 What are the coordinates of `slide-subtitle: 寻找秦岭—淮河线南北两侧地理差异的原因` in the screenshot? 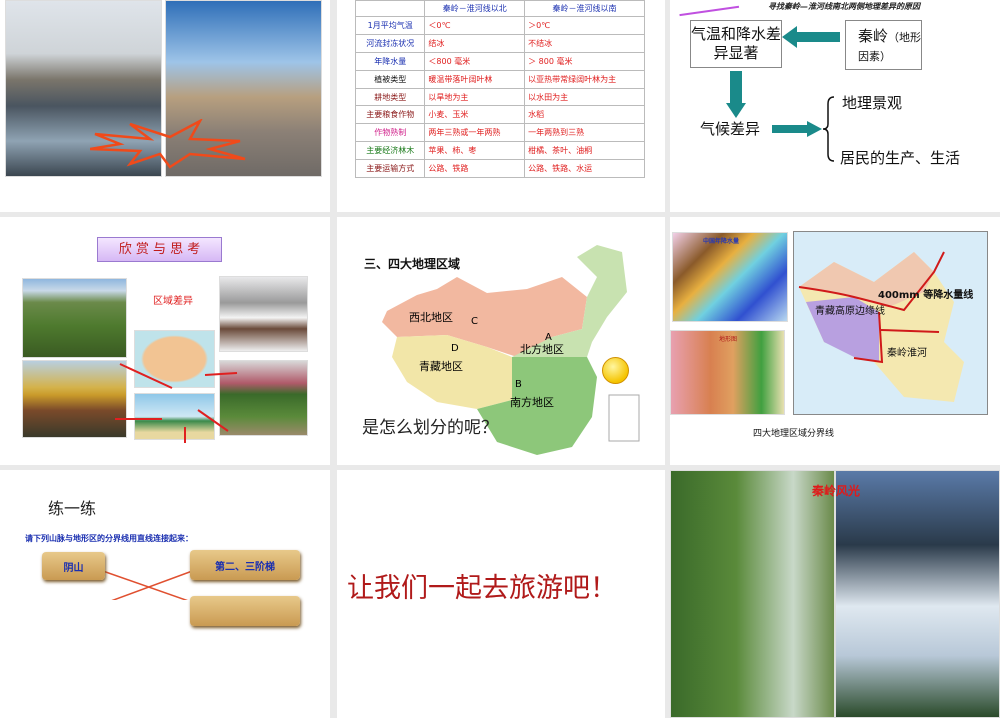 It's located at (844, 6).